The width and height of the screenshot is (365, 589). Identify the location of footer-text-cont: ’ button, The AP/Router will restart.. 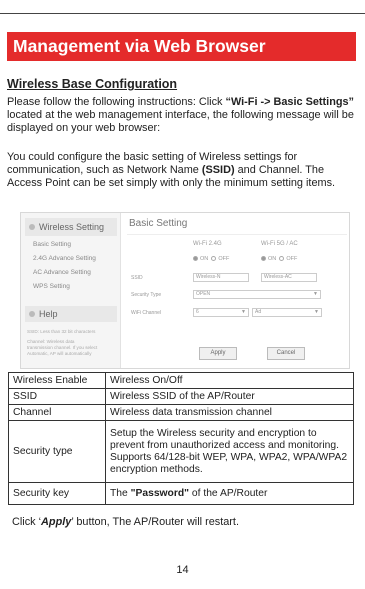
(155, 522).